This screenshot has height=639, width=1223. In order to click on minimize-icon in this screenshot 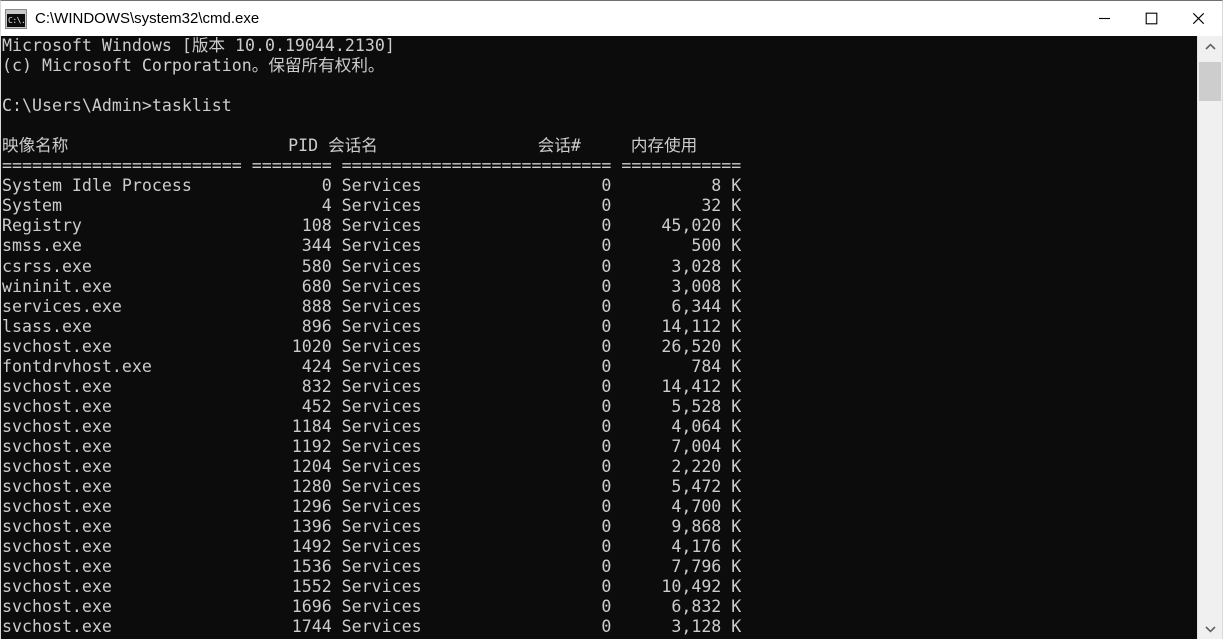, I will do `click(1104, 18)`.